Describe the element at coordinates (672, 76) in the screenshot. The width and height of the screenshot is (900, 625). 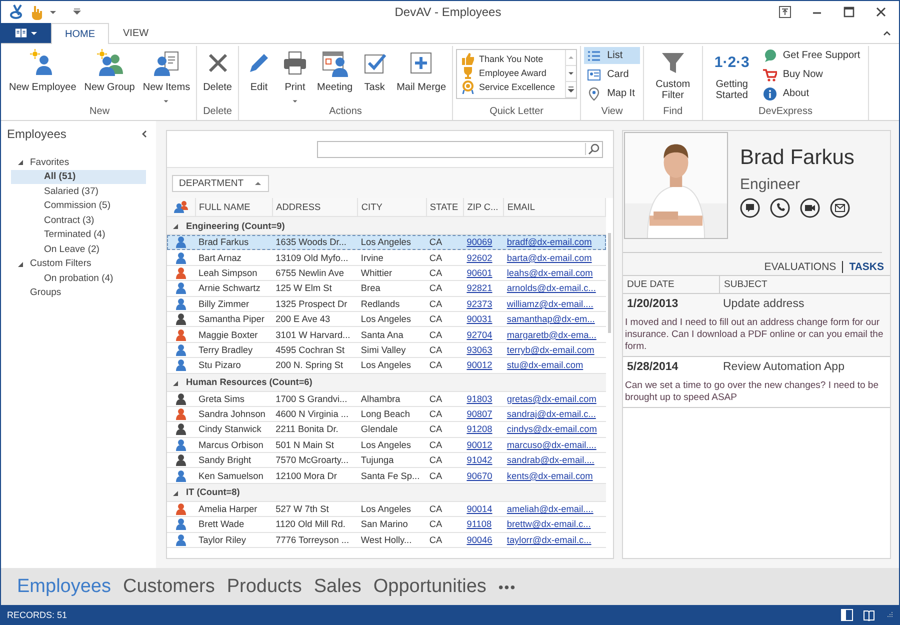
I see `ribbon-button: Custom Filter` at that location.